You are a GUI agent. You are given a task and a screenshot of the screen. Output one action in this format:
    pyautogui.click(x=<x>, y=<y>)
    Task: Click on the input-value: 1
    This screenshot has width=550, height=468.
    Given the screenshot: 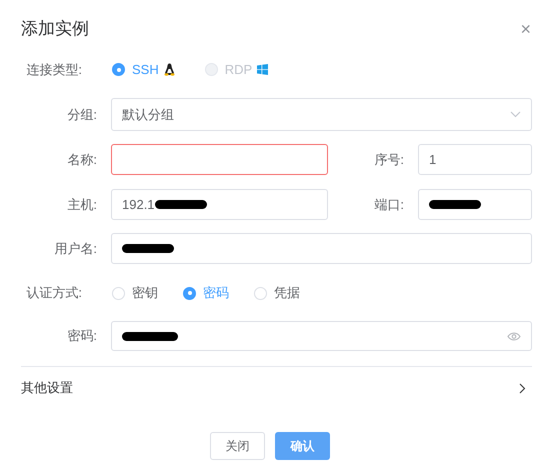 What is the action you would take?
    pyautogui.click(x=432, y=159)
    